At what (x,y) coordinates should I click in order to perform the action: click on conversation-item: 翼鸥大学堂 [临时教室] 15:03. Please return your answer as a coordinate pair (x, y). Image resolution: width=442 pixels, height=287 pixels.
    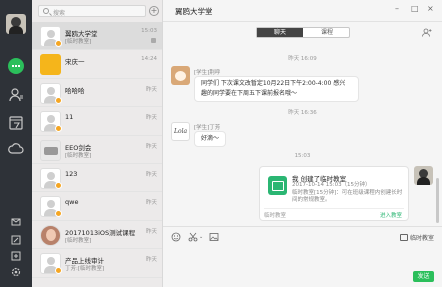
    Looking at the image, I should click on (97, 36).